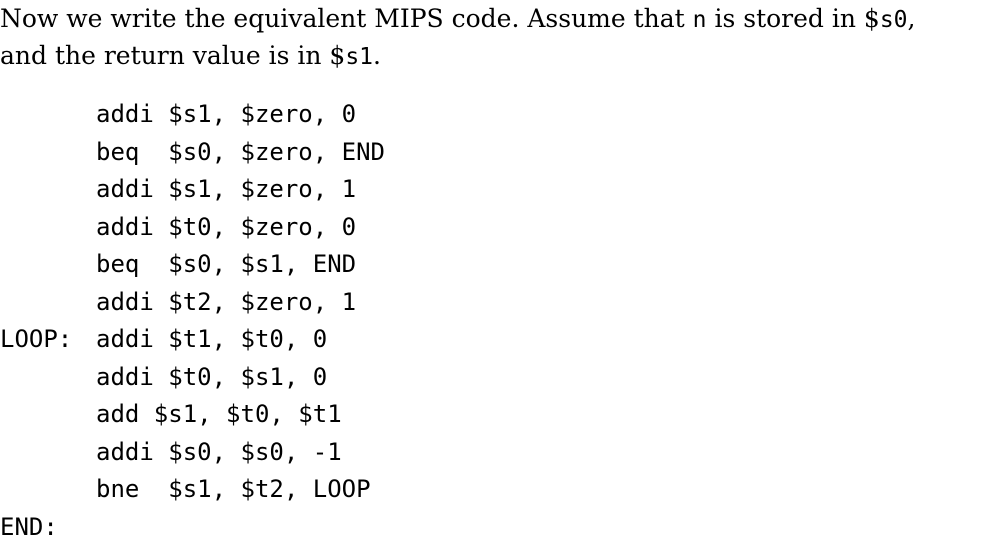  I want to click on register-name: s1, so click(359, 57).